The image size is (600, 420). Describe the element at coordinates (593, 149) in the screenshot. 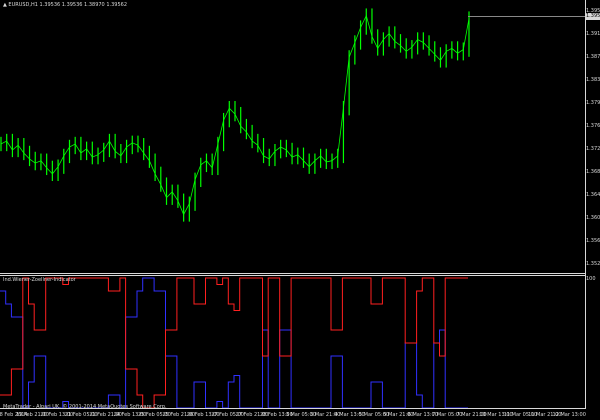

I see `price-label: 1.37215` at that location.